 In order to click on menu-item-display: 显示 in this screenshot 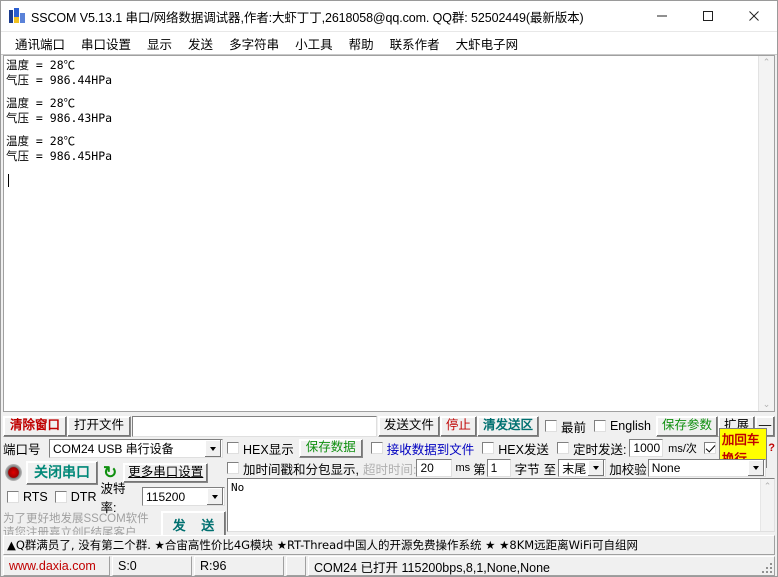, I will do `click(159, 43)`.